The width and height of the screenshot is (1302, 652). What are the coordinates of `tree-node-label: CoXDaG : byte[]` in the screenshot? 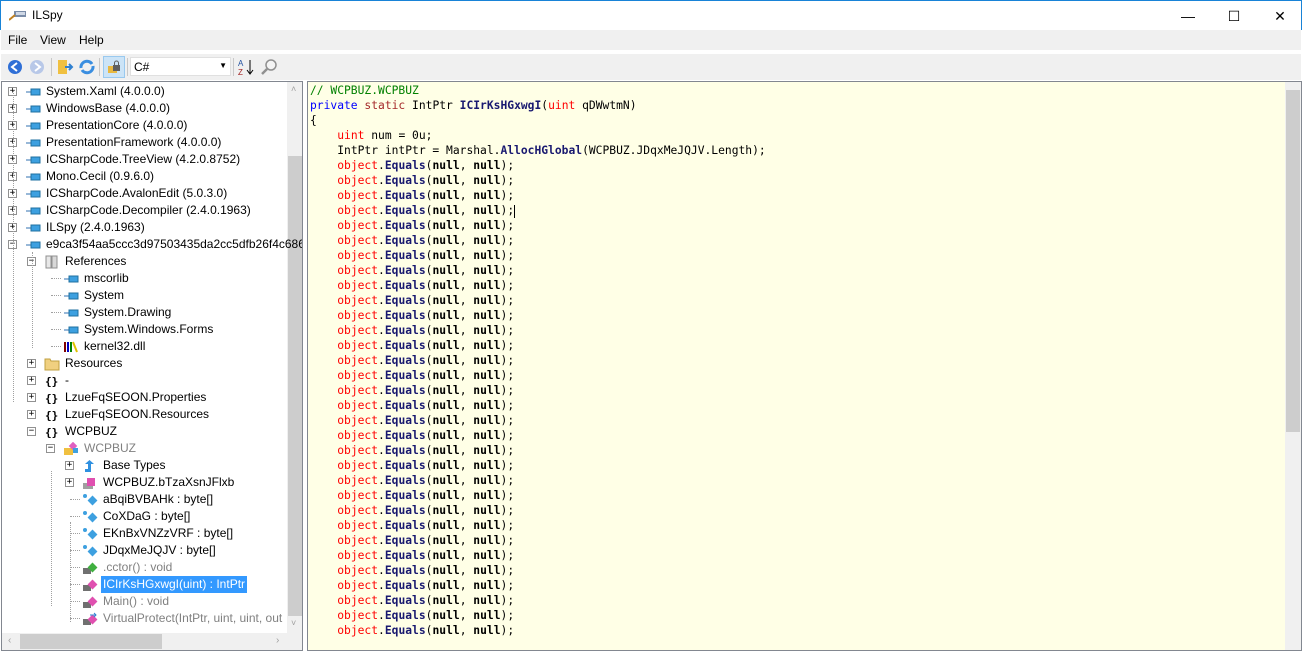 It's located at (146, 516).